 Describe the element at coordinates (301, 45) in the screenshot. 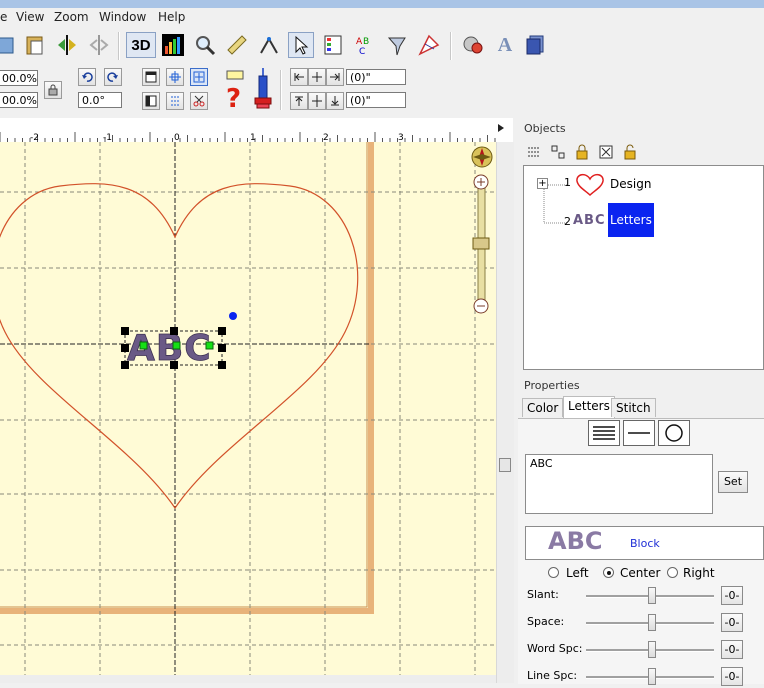

I see `select-pointer-icon` at that location.